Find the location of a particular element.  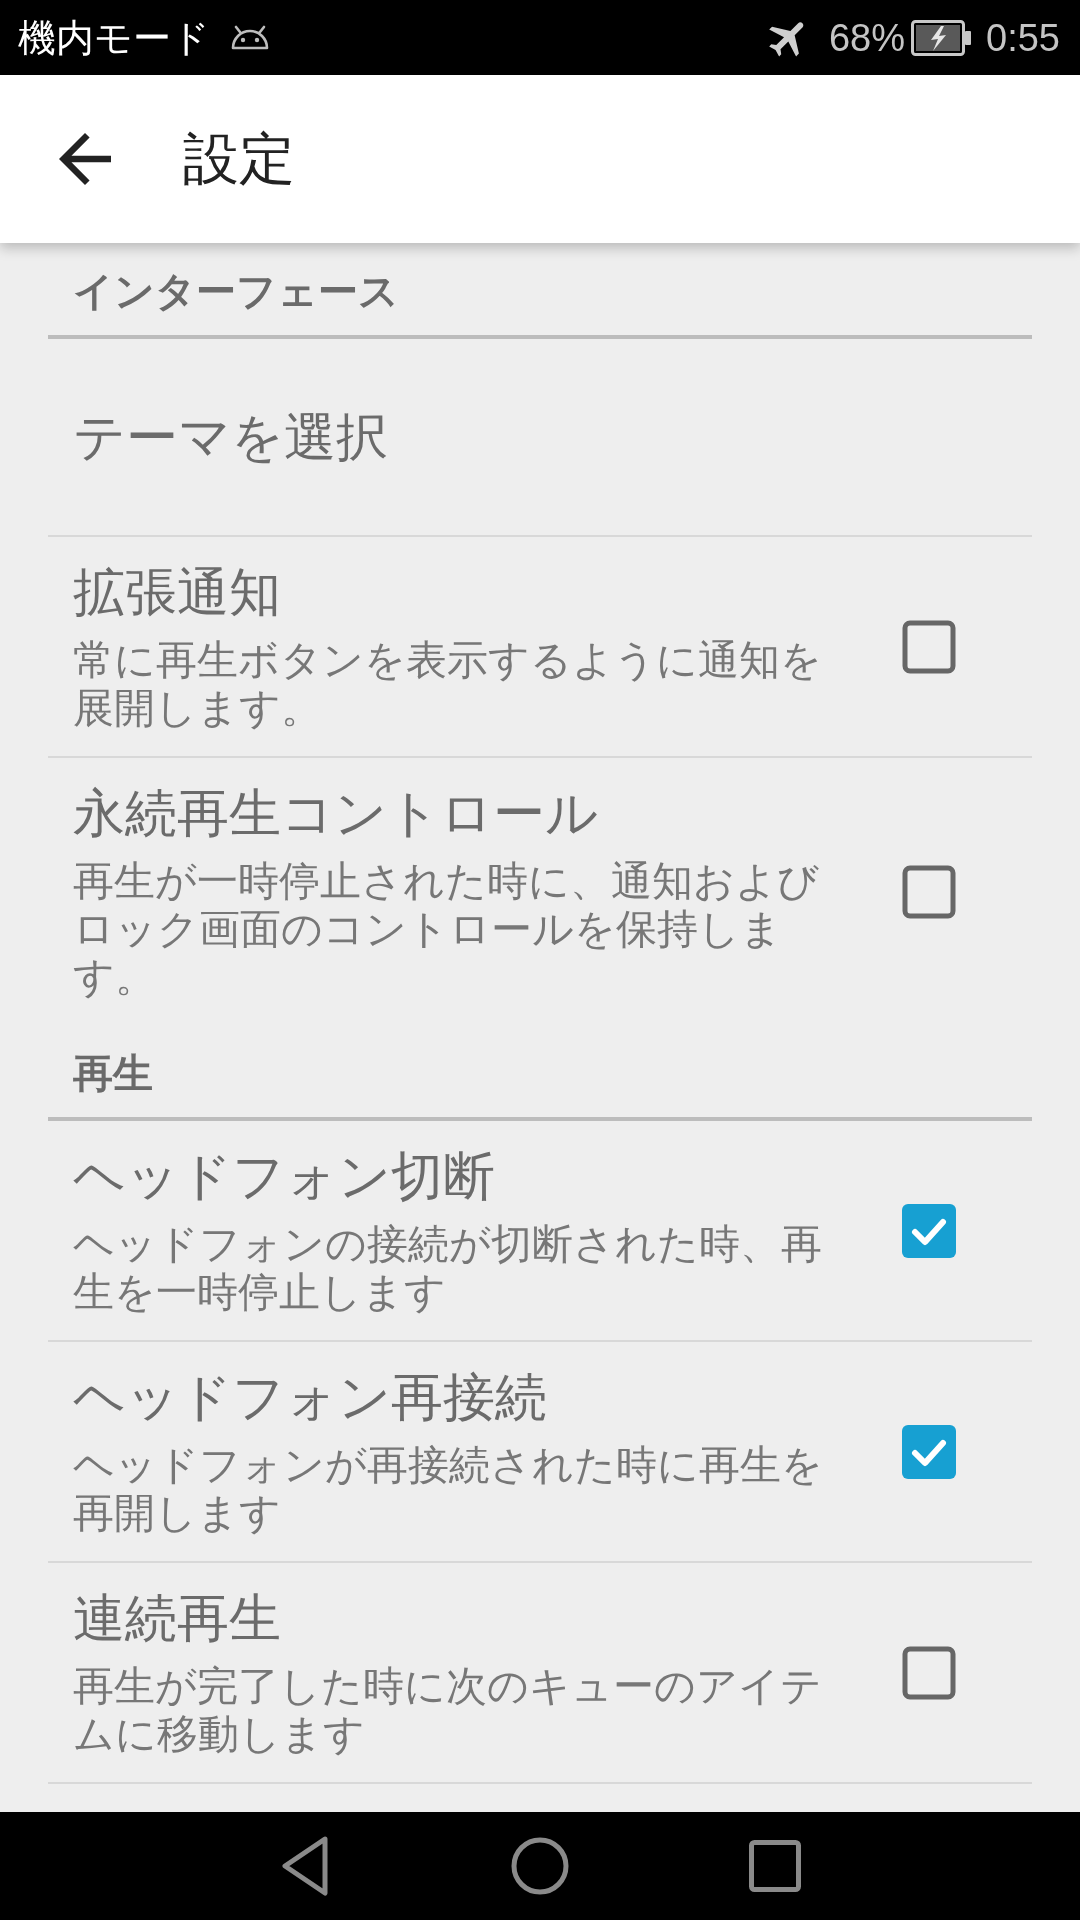

battery-percent: 68% is located at coordinates (867, 37).